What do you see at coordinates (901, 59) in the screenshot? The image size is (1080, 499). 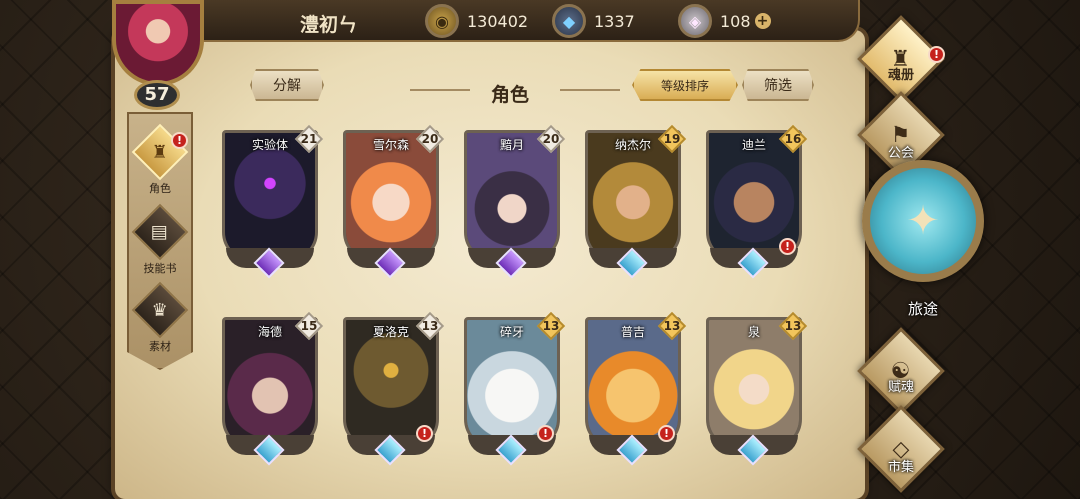 I see `soul-book-button: ♜ 魂册 !` at bounding box center [901, 59].